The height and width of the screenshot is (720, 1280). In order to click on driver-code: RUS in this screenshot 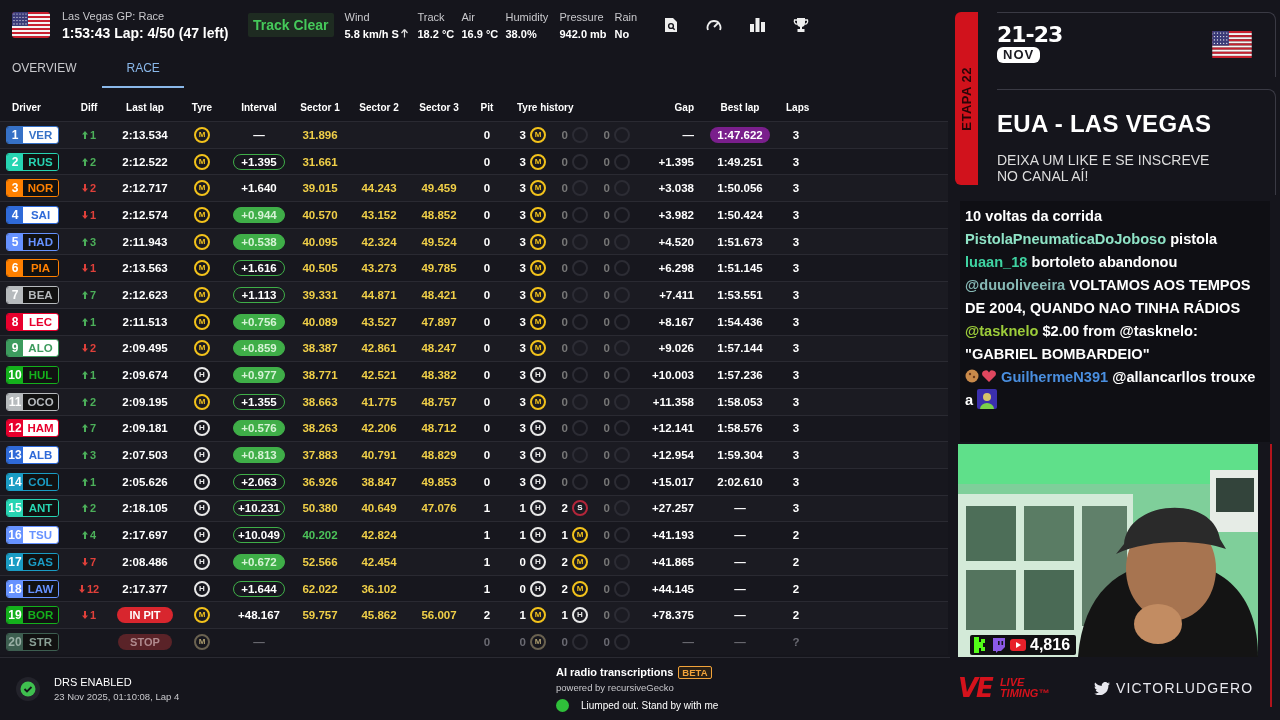, I will do `click(40, 161)`.